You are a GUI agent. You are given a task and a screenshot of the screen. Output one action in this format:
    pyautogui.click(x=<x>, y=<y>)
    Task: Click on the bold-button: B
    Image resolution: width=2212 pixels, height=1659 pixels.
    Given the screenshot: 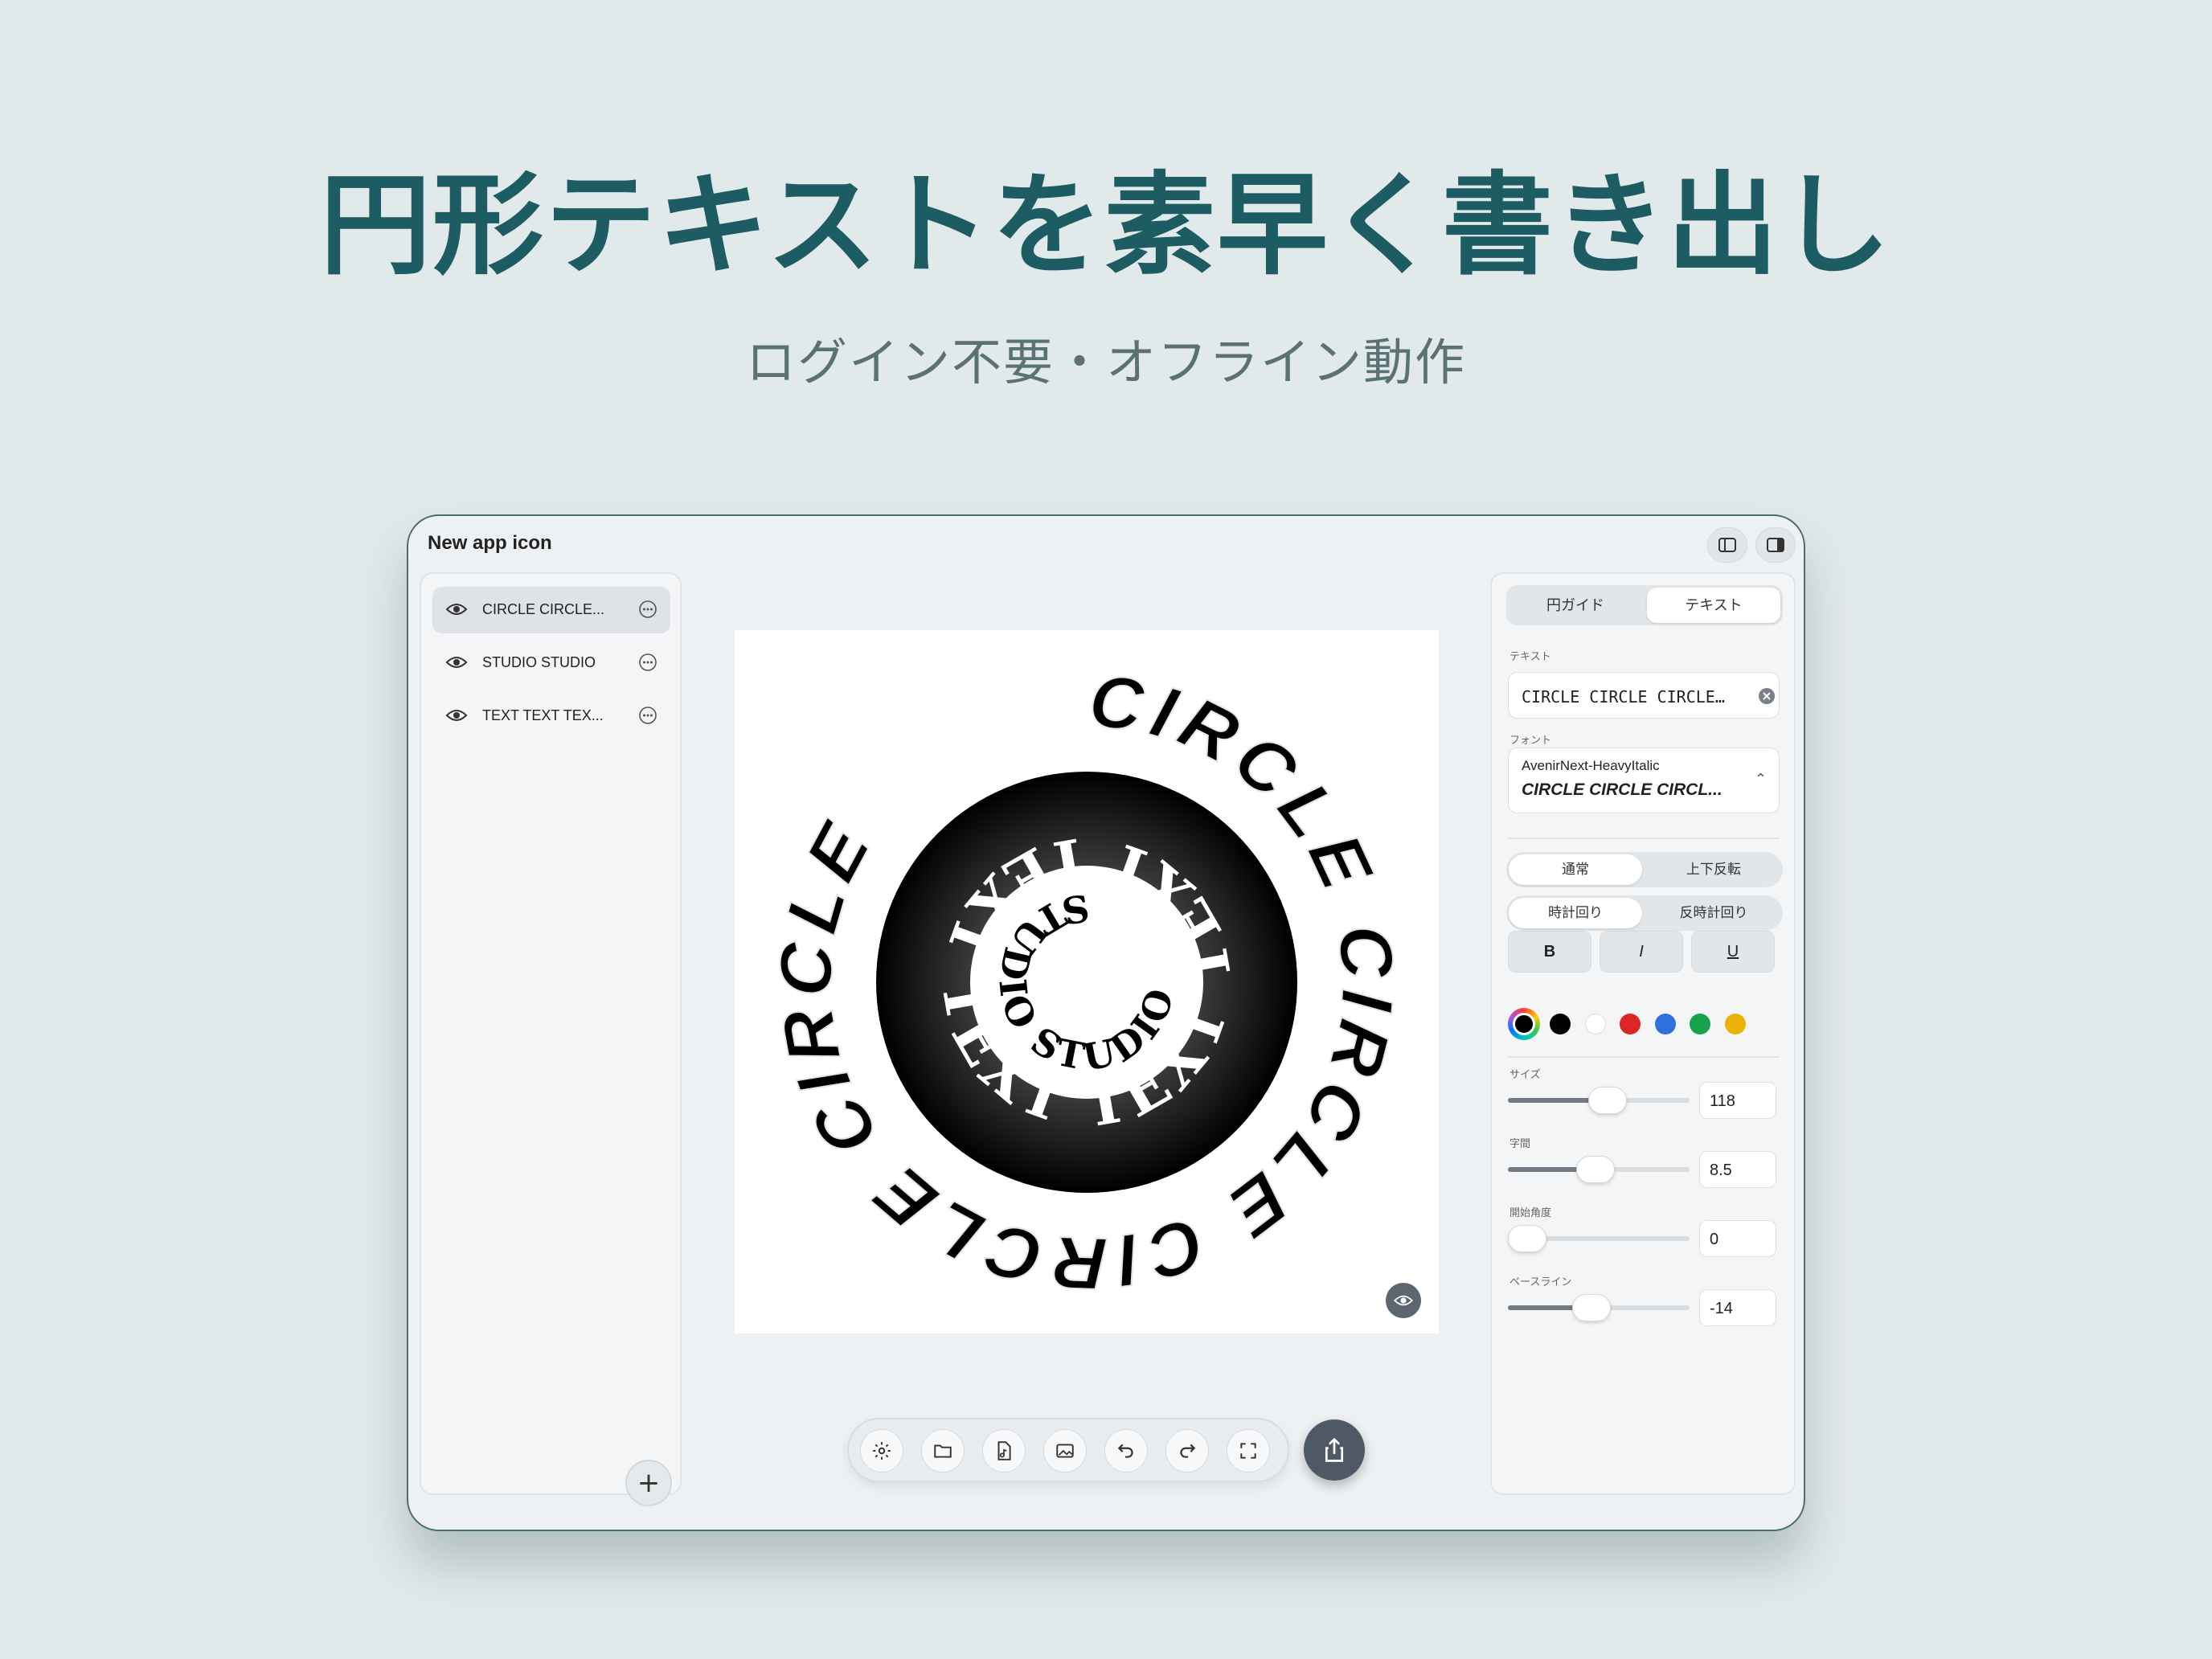 What is the action you would take?
    pyautogui.click(x=1549, y=952)
    